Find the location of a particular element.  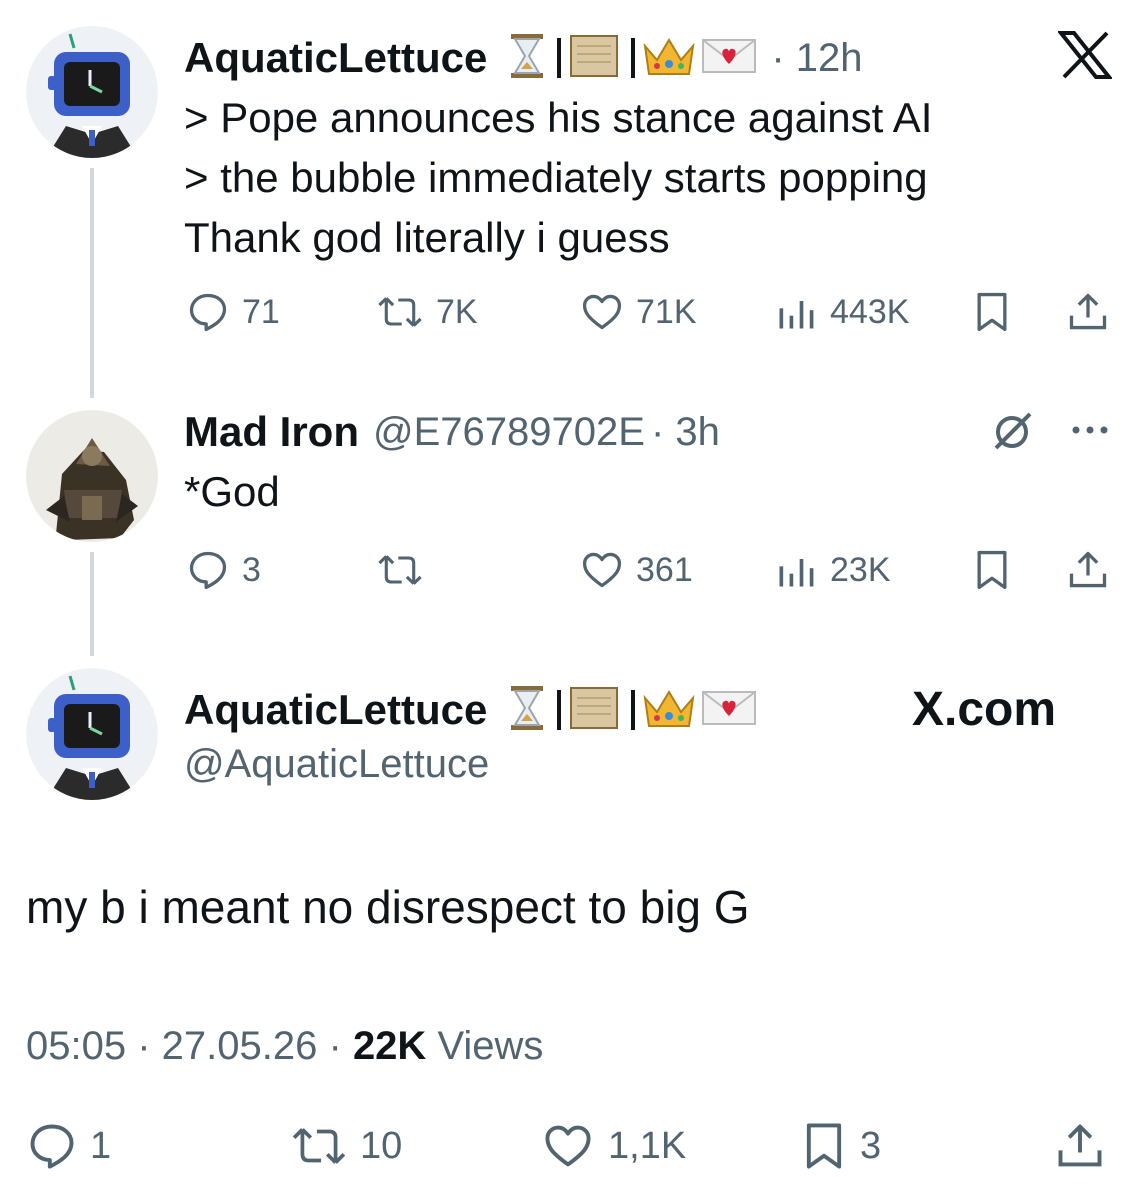

like-button: 1,1K is located at coordinates (613, 1146).